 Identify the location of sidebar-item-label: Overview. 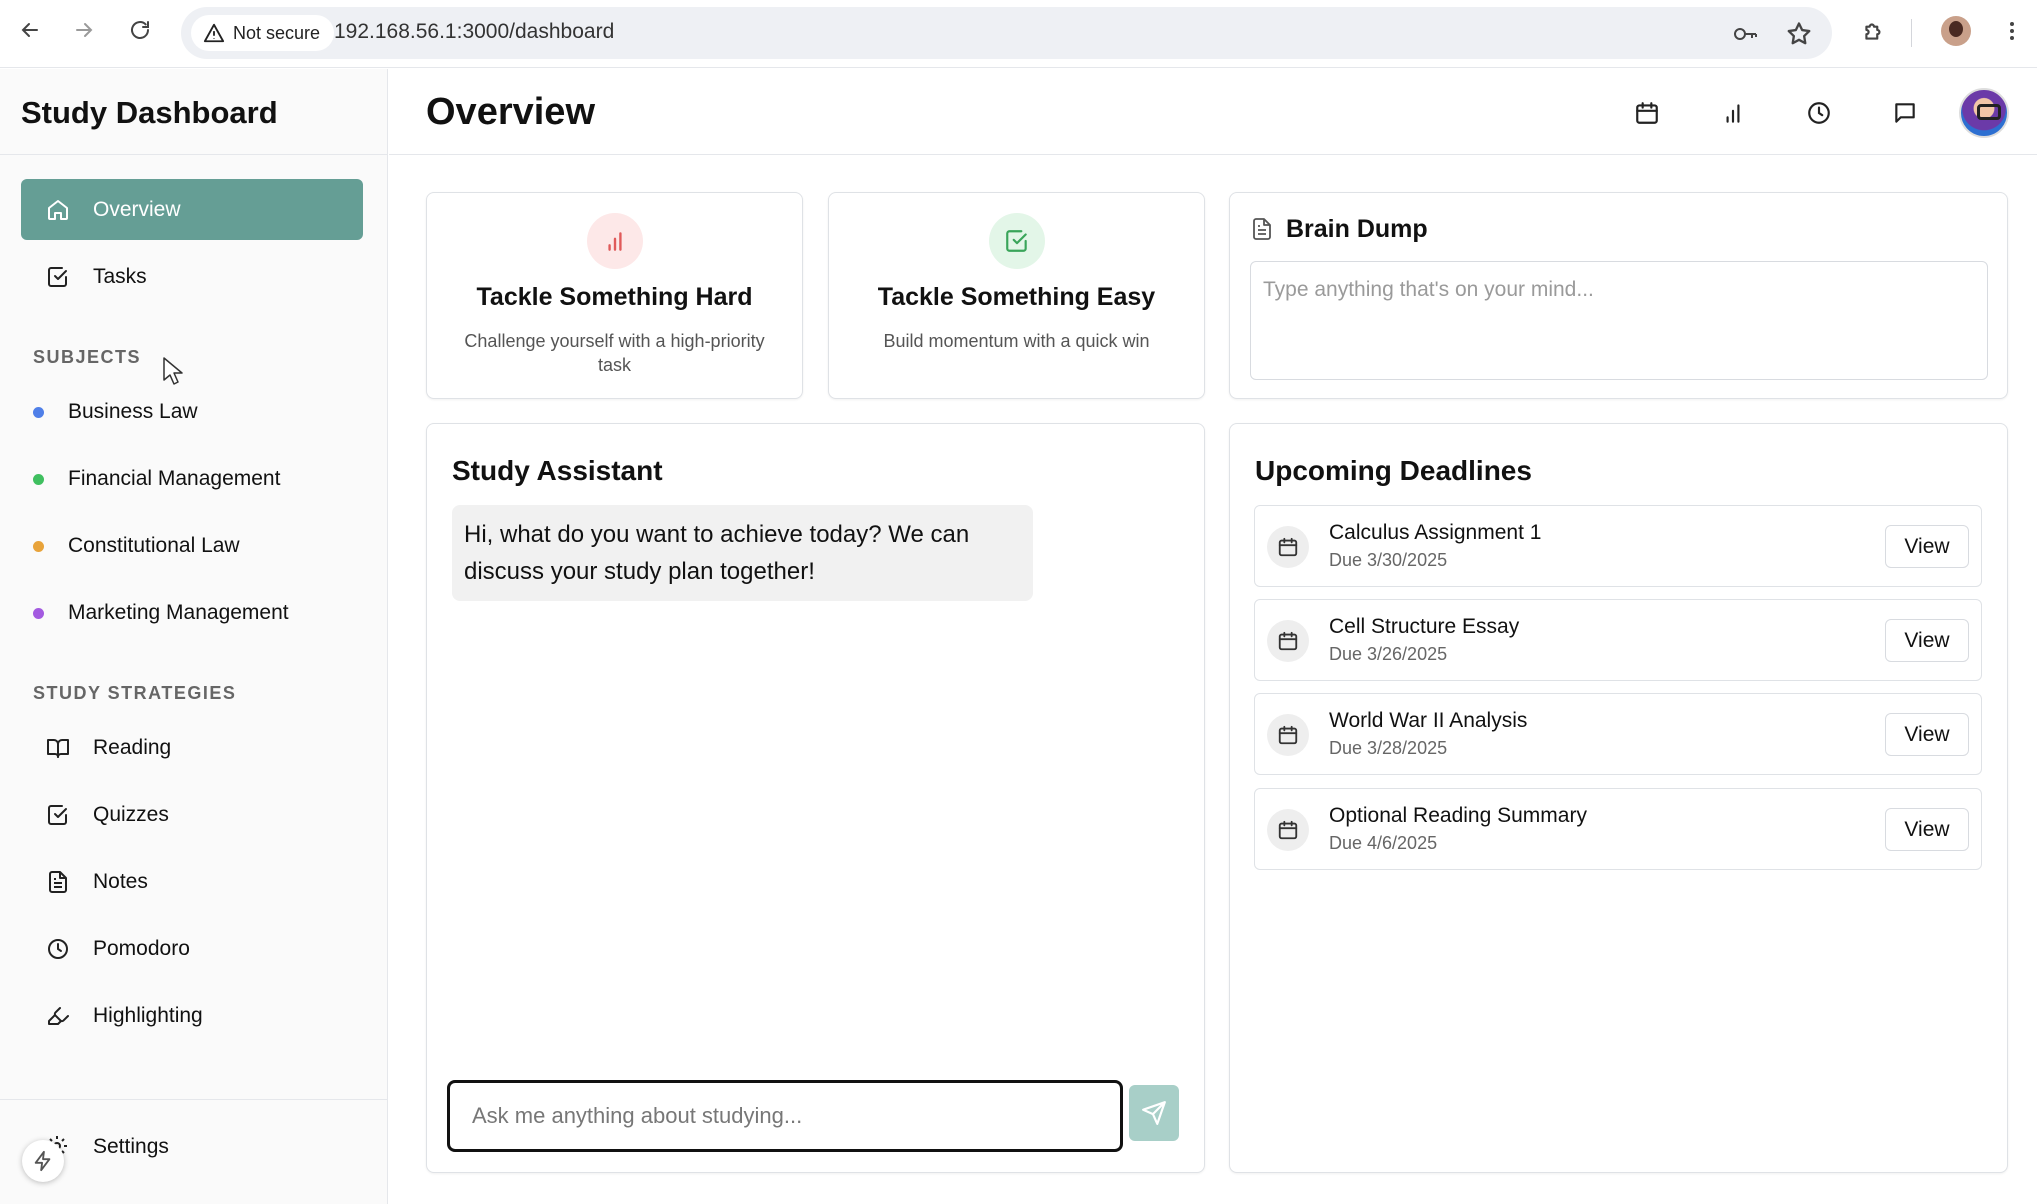
(137, 209).